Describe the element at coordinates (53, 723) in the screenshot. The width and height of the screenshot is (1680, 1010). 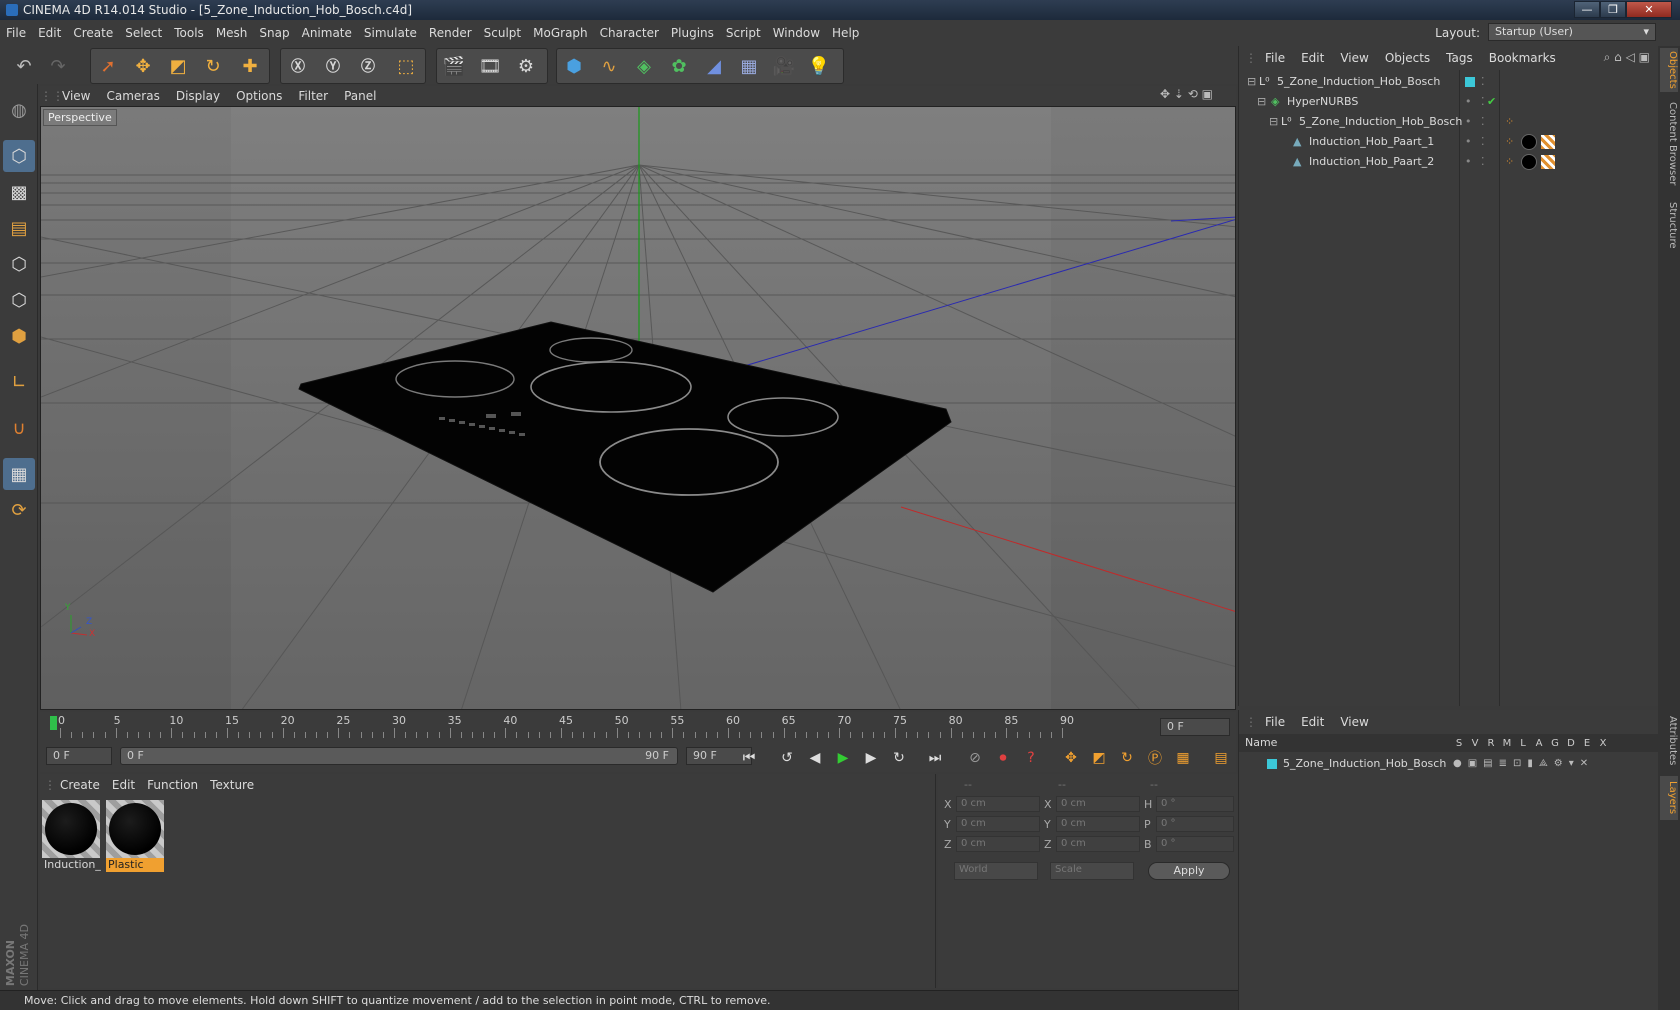
I see `playhead-marker` at that location.